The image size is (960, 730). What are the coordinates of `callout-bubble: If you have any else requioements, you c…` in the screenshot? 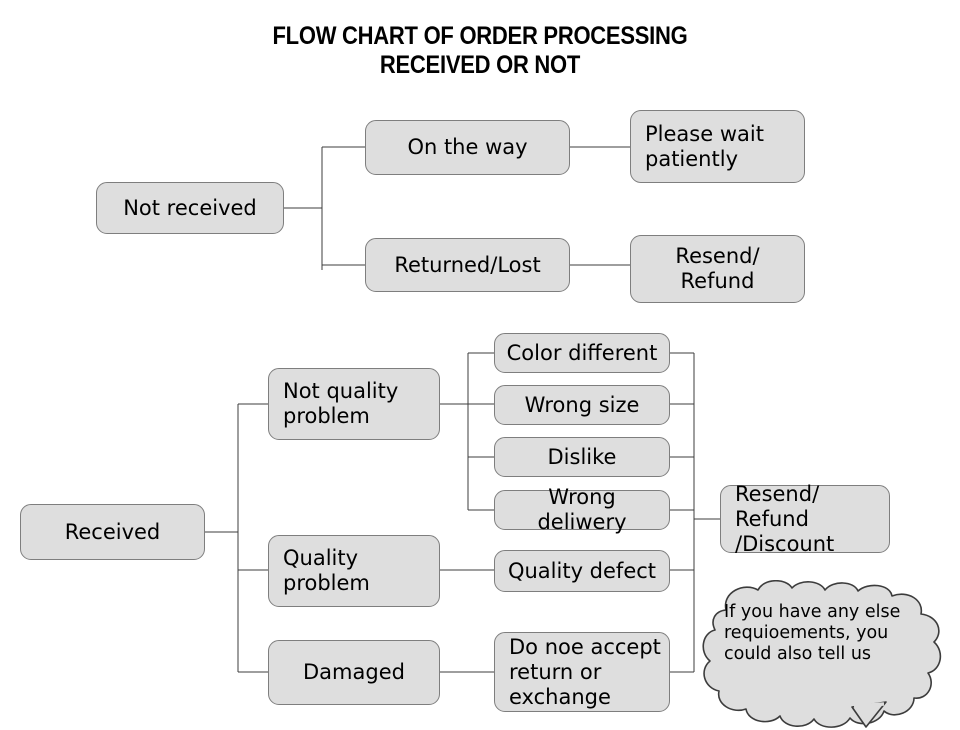 It's located at (825, 655).